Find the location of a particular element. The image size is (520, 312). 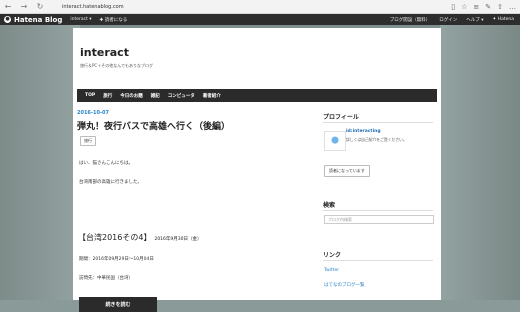

section-date: 2016年9月30日（金） is located at coordinates (178, 239).